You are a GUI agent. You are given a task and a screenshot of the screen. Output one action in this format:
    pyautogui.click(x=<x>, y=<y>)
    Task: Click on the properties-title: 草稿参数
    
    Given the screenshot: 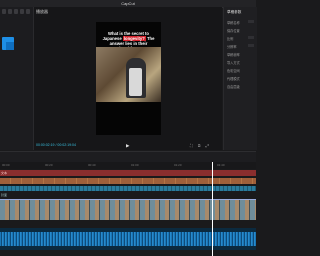 What is the action you would take?
    pyautogui.click(x=234, y=12)
    